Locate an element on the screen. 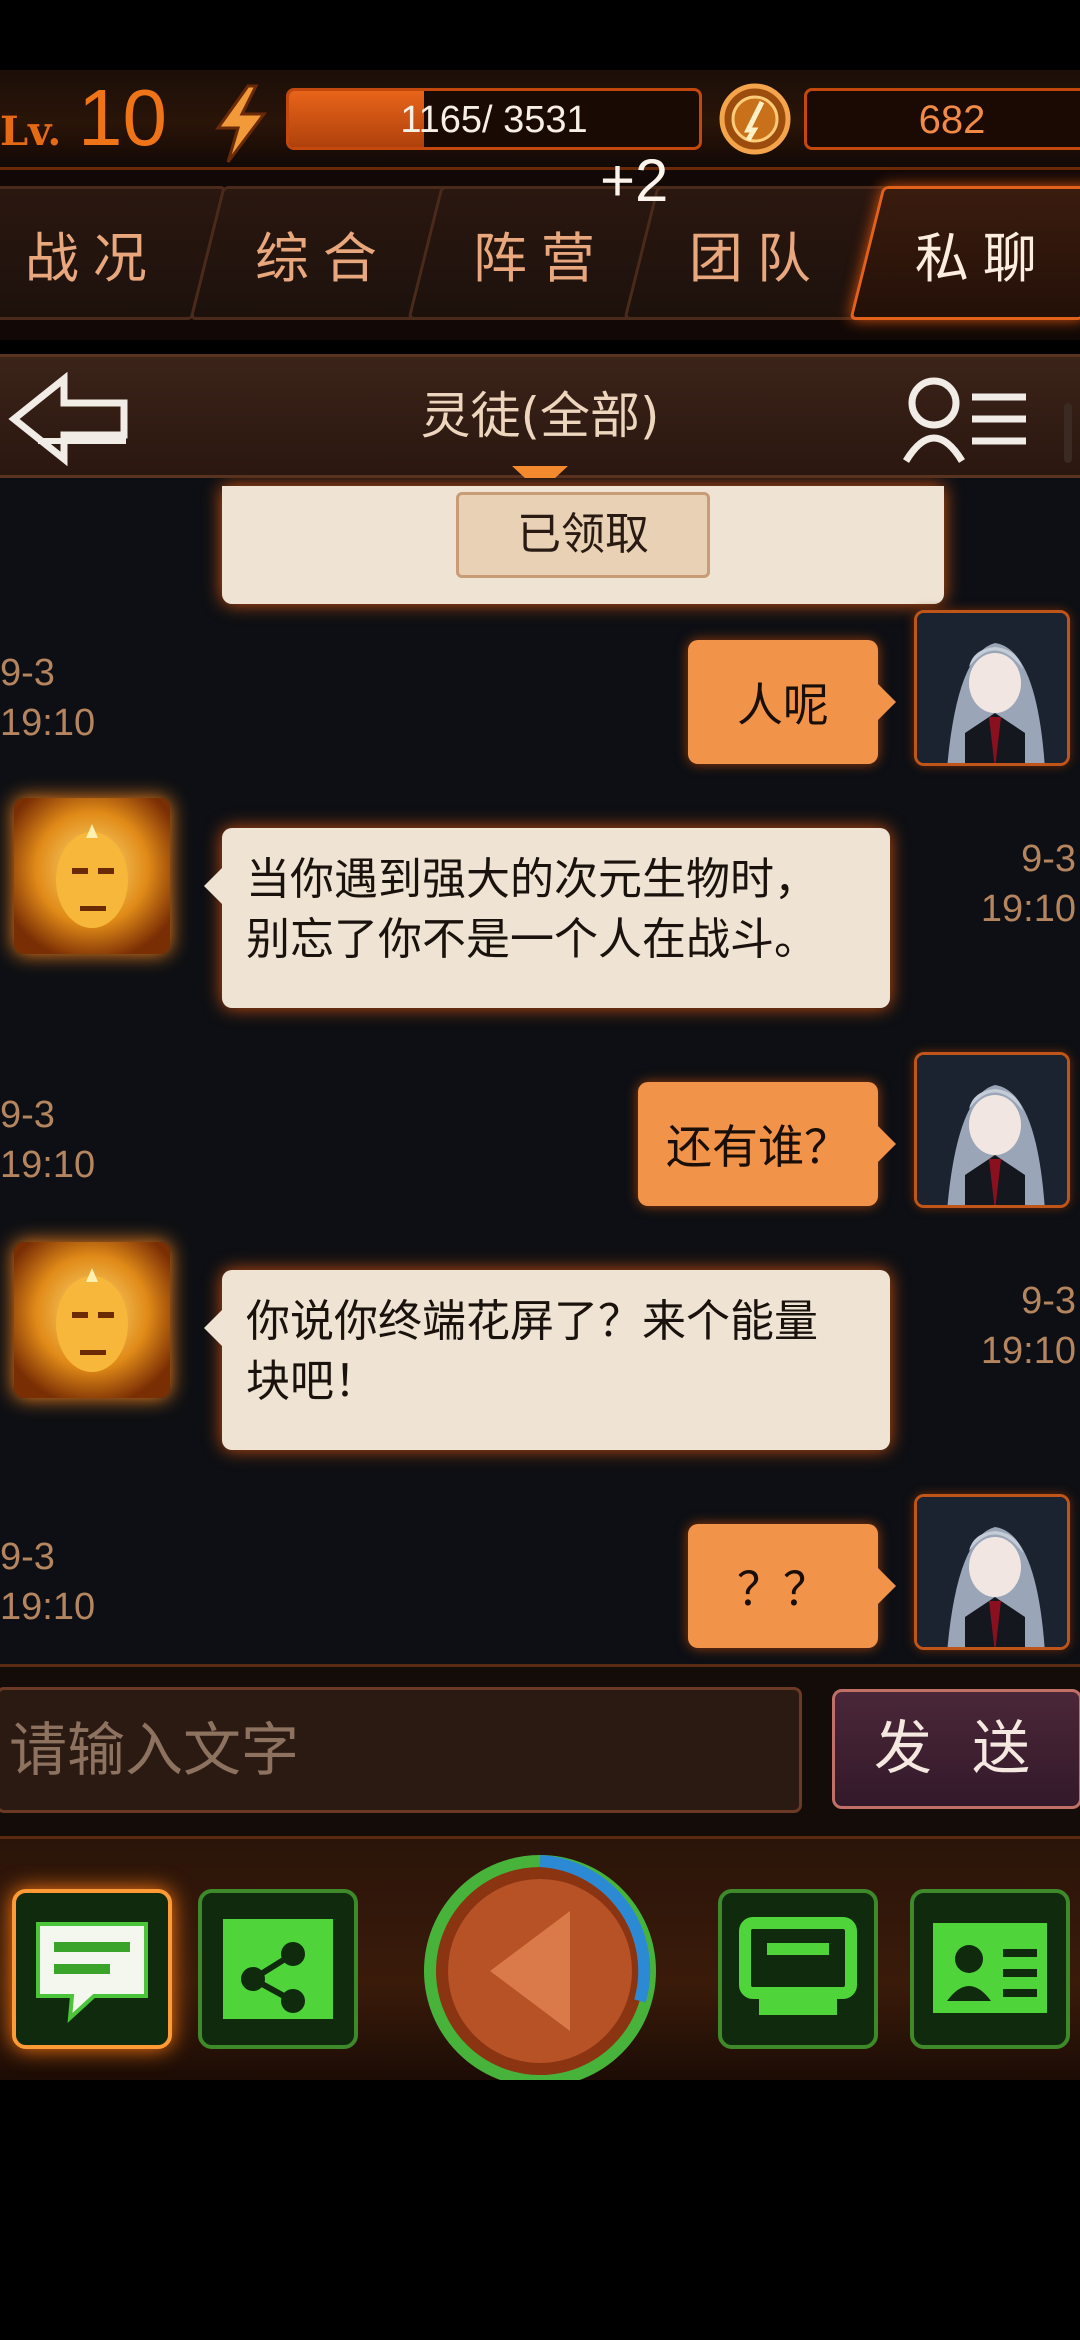  system-reward-card: 已领取 is located at coordinates (583, 545).